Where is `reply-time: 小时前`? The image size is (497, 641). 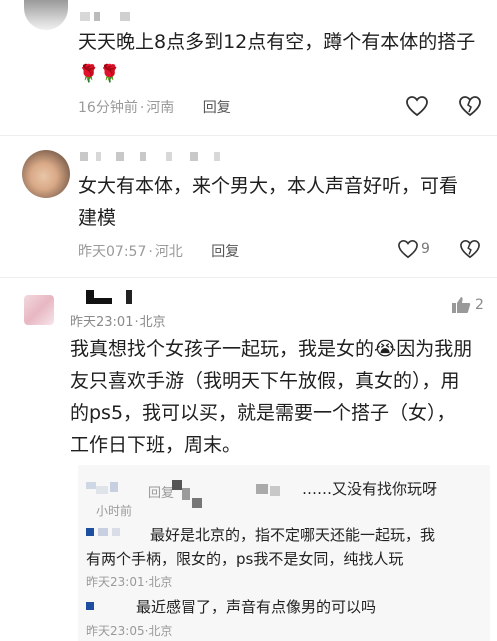 reply-time: 小时前 is located at coordinates (114, 511).